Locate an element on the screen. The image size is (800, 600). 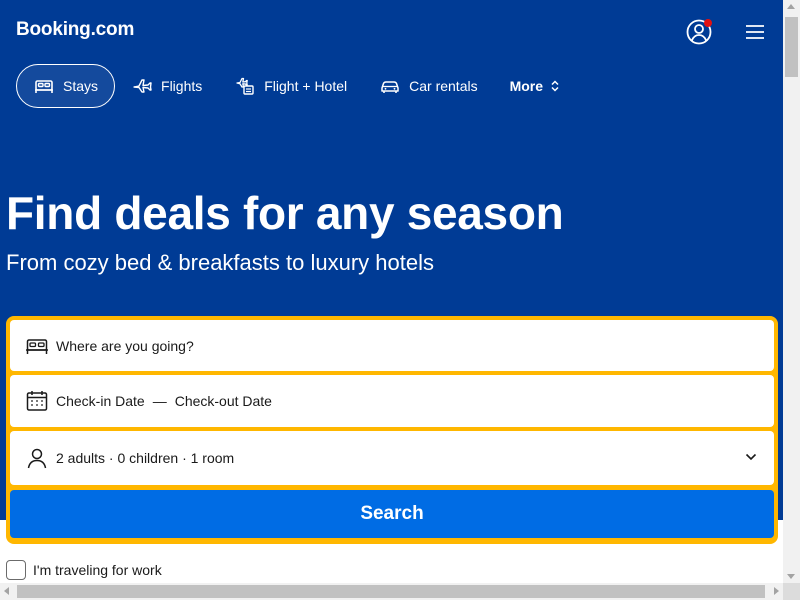
nav-more-button: More is located at coordinates (535, 86).